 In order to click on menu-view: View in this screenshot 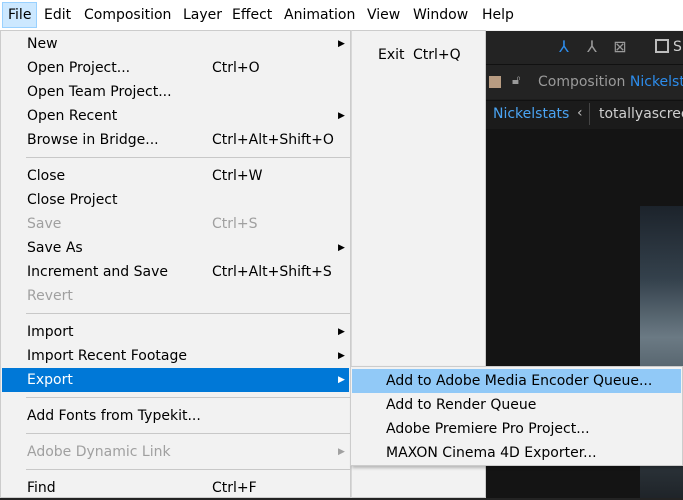, I will do `click(383, 15)`.